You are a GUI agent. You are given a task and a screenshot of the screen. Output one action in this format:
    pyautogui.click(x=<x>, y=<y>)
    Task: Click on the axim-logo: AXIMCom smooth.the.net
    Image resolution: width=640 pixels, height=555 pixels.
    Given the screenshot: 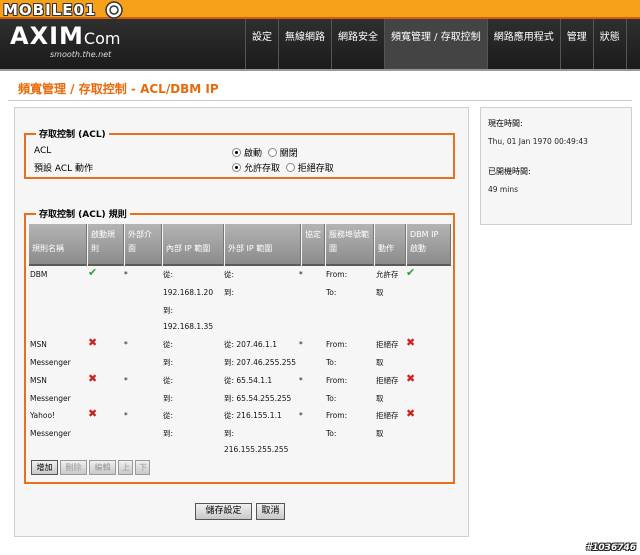 What is the action you would take?
    pyautogui.click(x=65, y=41)
    